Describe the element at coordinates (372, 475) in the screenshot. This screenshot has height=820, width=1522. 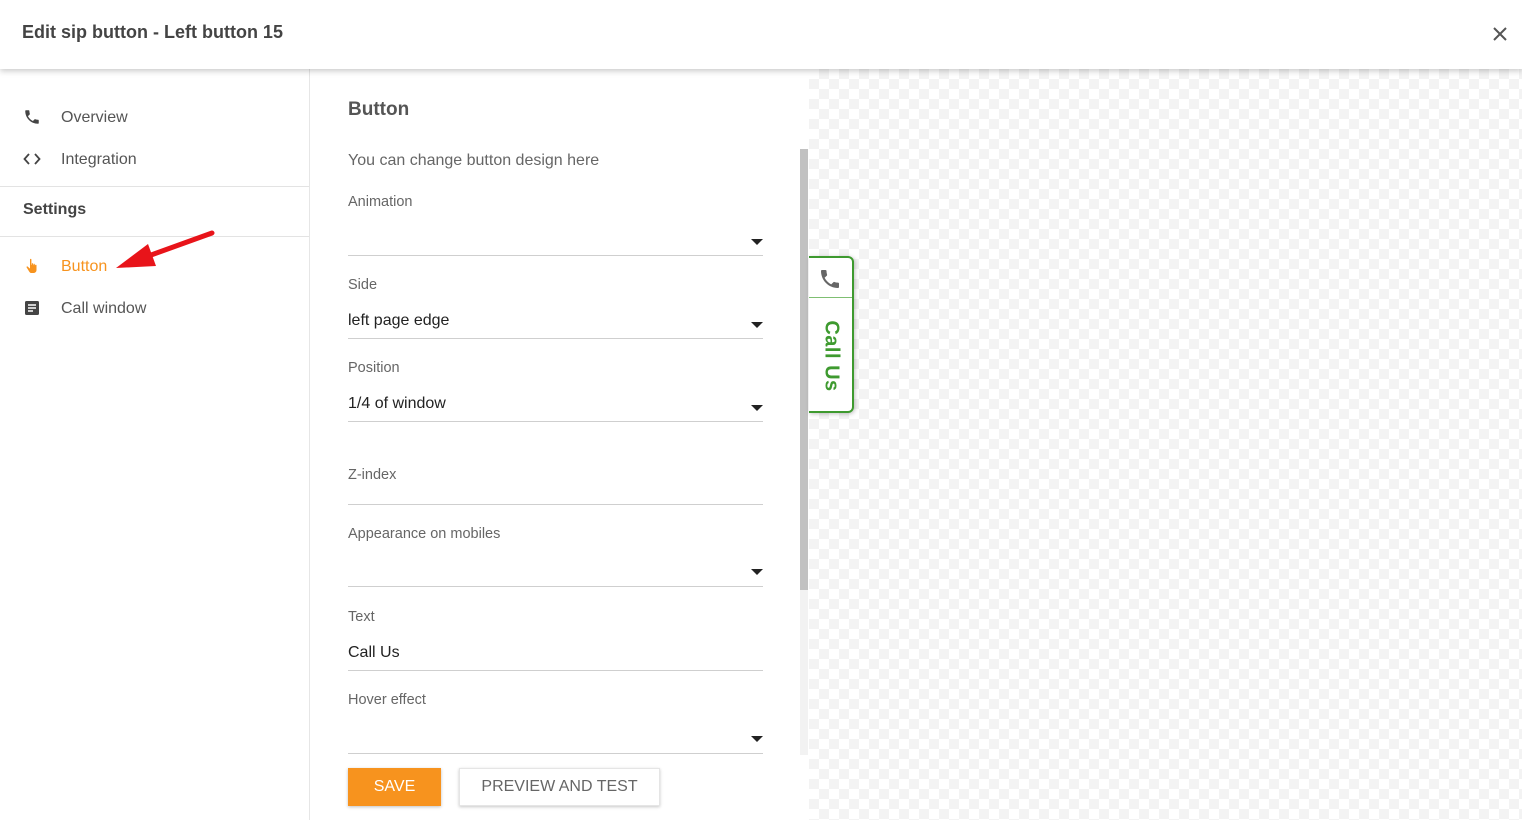
I see `field-label: Z-index` at that location.